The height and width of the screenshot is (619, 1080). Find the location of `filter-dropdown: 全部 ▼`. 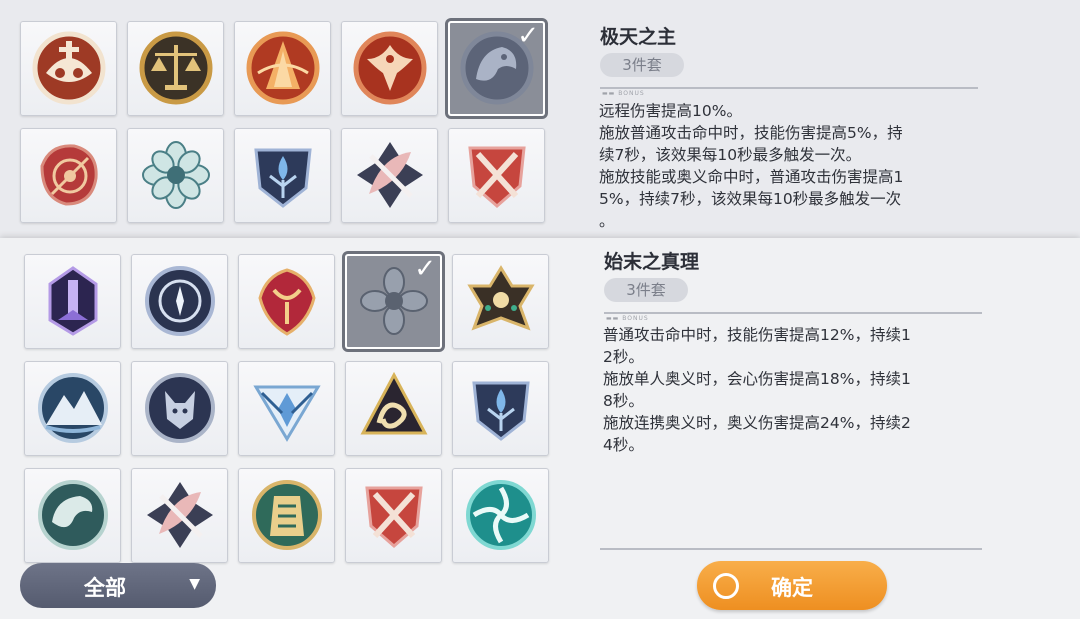

filter-dropdown: 全部 ▼ is located at coordinates (118, 585).